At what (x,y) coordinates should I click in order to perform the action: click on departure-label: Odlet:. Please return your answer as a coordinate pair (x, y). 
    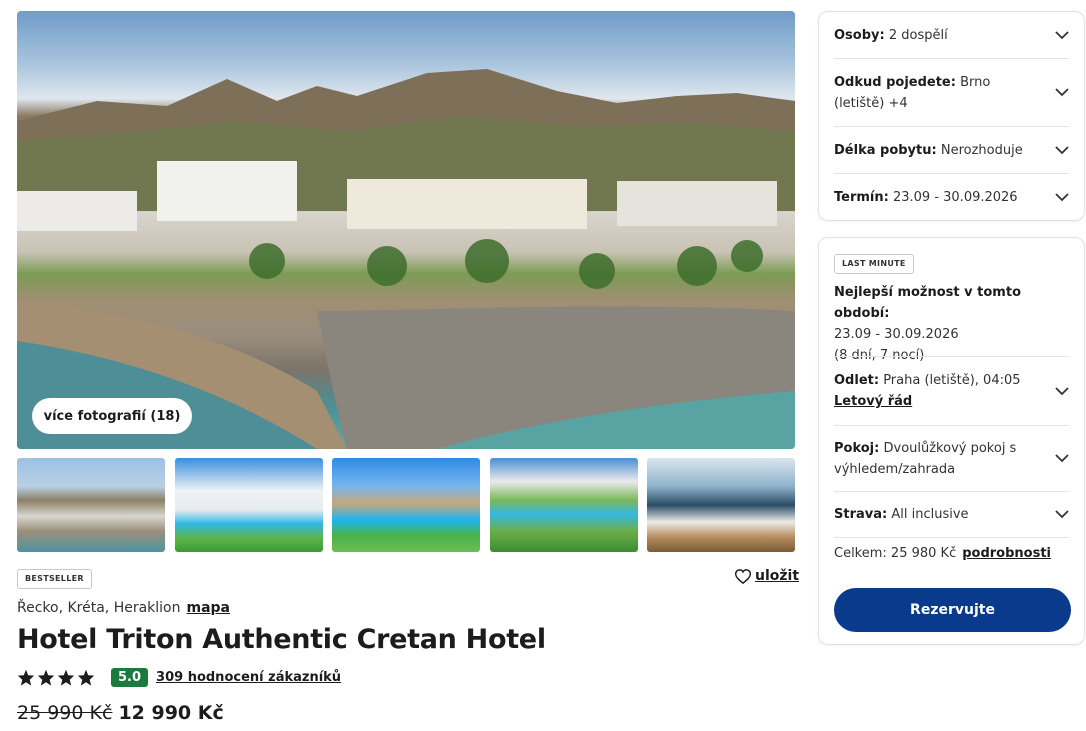
    Looking at the image, I should click on (857, 380).